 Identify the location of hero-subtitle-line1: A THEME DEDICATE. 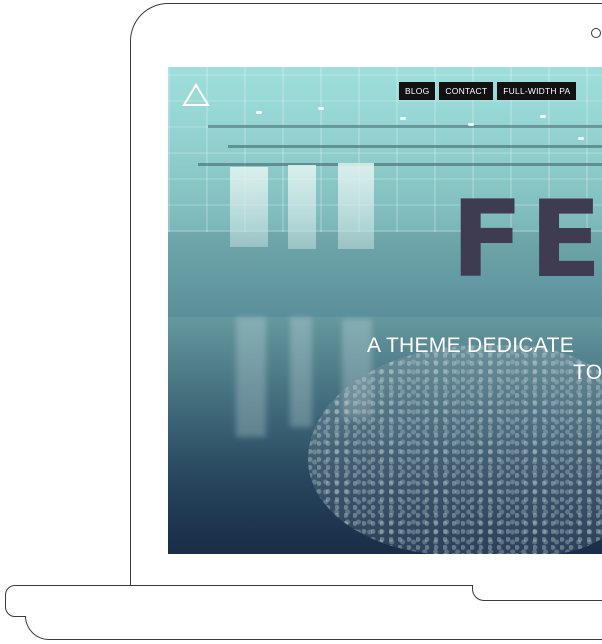
(471, 345).